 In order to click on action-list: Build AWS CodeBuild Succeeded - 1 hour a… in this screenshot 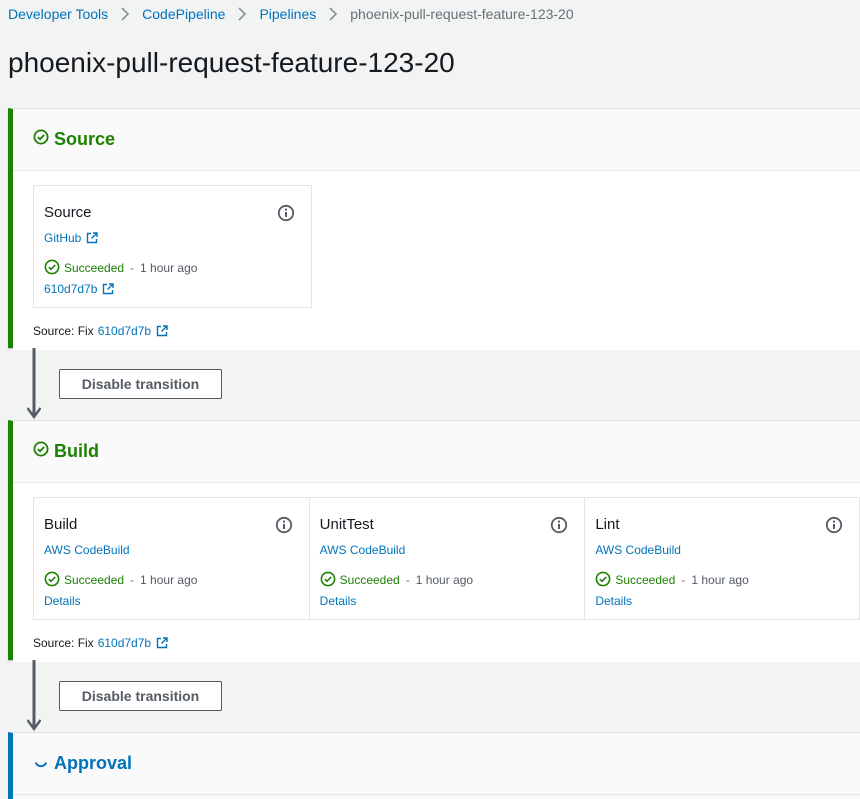, I will do `click(446, 558)`.